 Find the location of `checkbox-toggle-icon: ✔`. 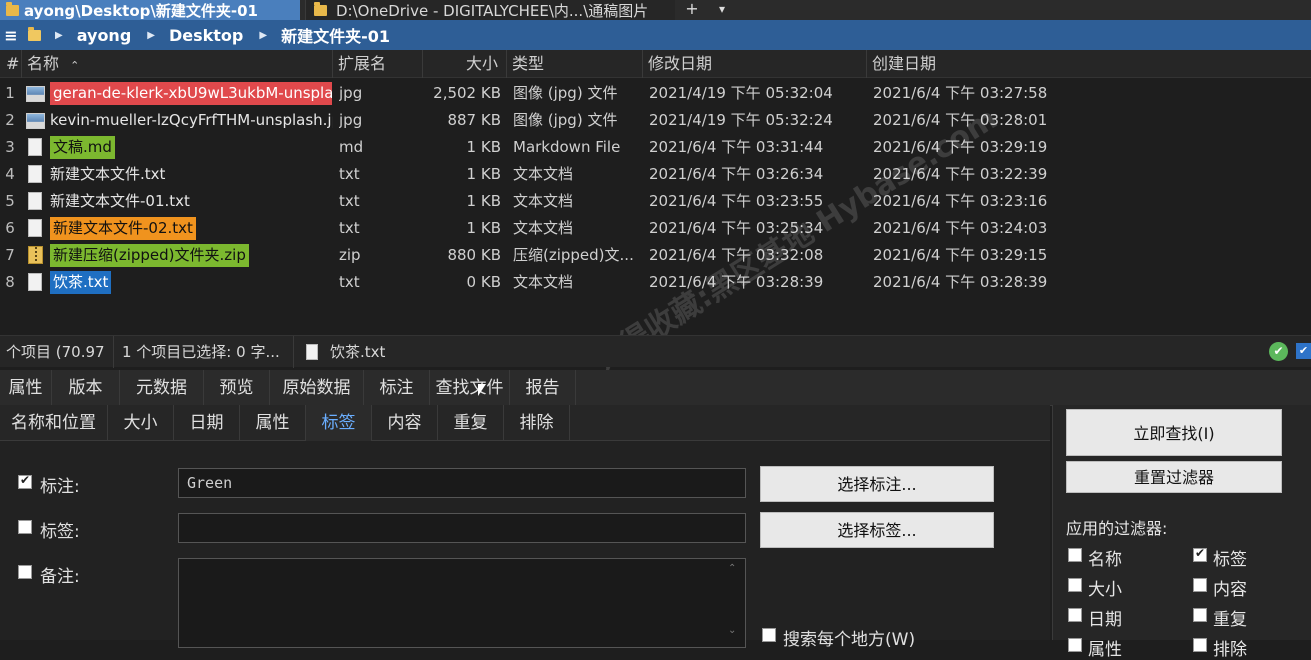

checkbox-toggle-icon: ✔ is located at coordinates (1303, 351).